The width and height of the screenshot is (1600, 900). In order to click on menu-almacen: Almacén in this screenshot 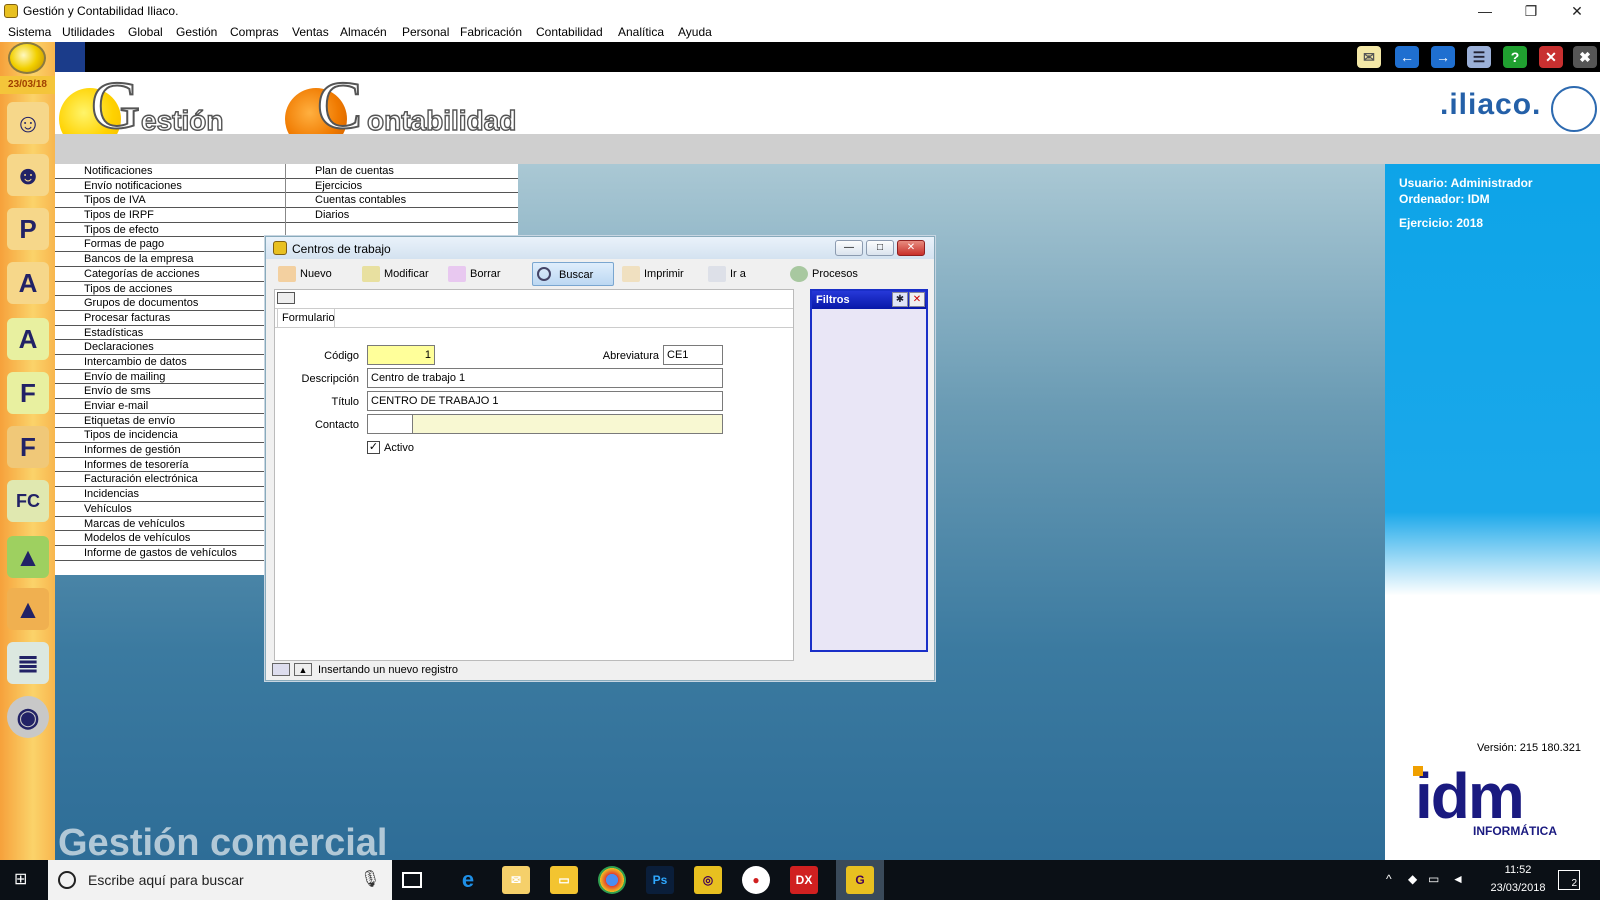, I will do `click(363, 32)`.